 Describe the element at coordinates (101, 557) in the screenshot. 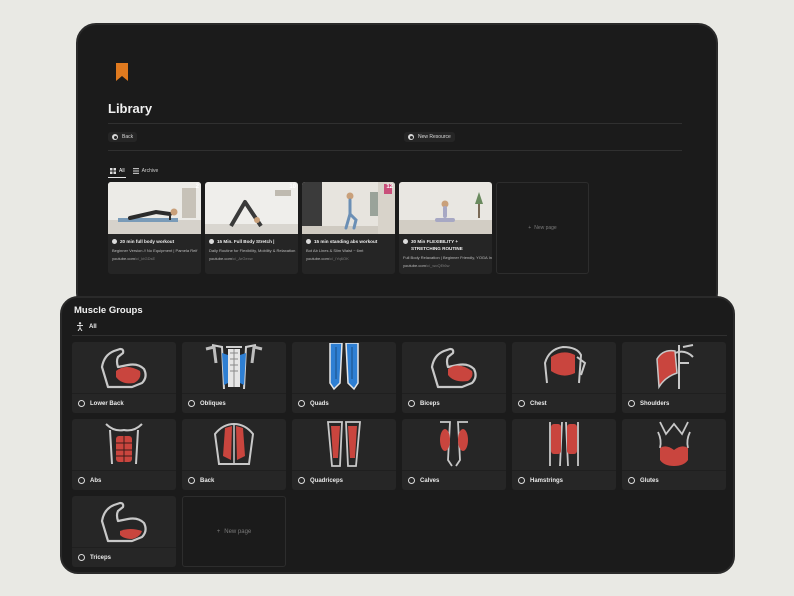

I see `muscle-label: Triceps` at that location.